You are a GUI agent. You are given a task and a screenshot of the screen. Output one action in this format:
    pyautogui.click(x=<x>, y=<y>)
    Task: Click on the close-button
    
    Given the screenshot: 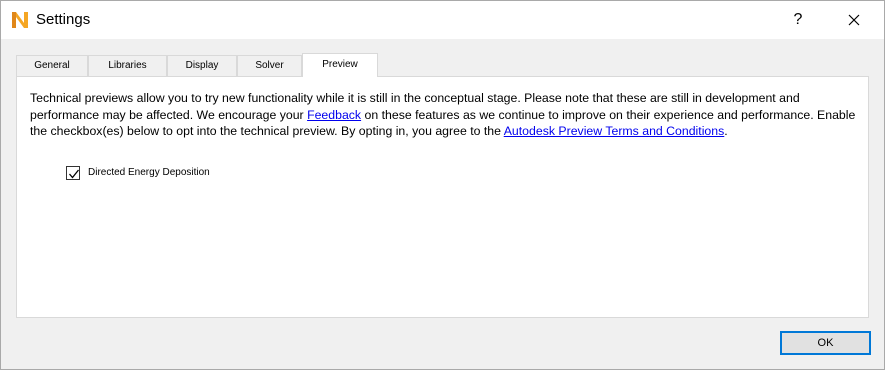 What is the action you would take?
    pyautogui.click(x=854, y=20)
    